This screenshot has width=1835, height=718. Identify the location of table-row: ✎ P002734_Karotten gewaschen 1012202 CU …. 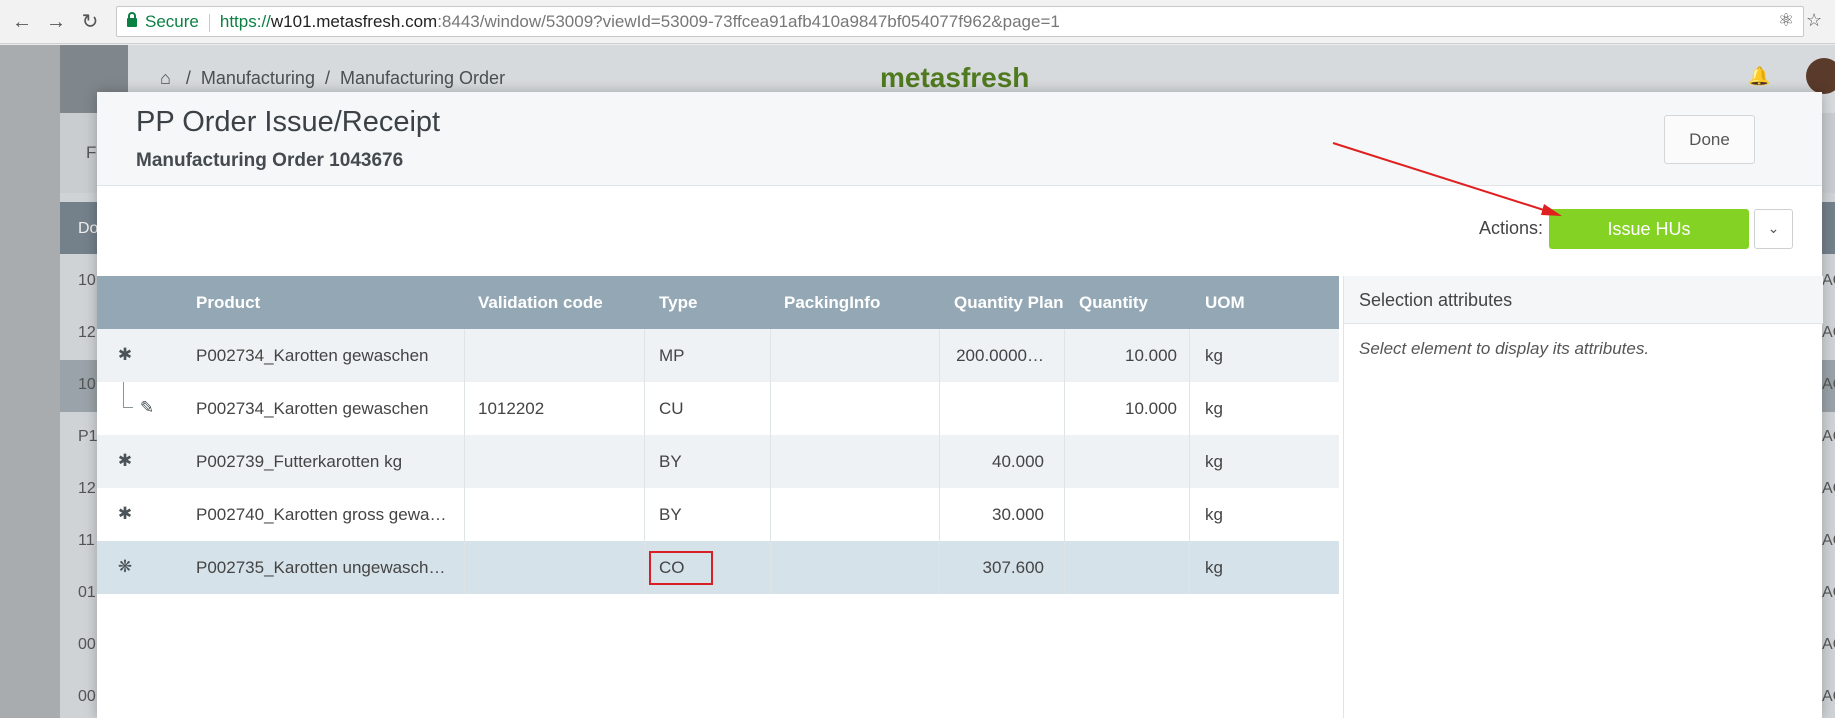
(718, 408).